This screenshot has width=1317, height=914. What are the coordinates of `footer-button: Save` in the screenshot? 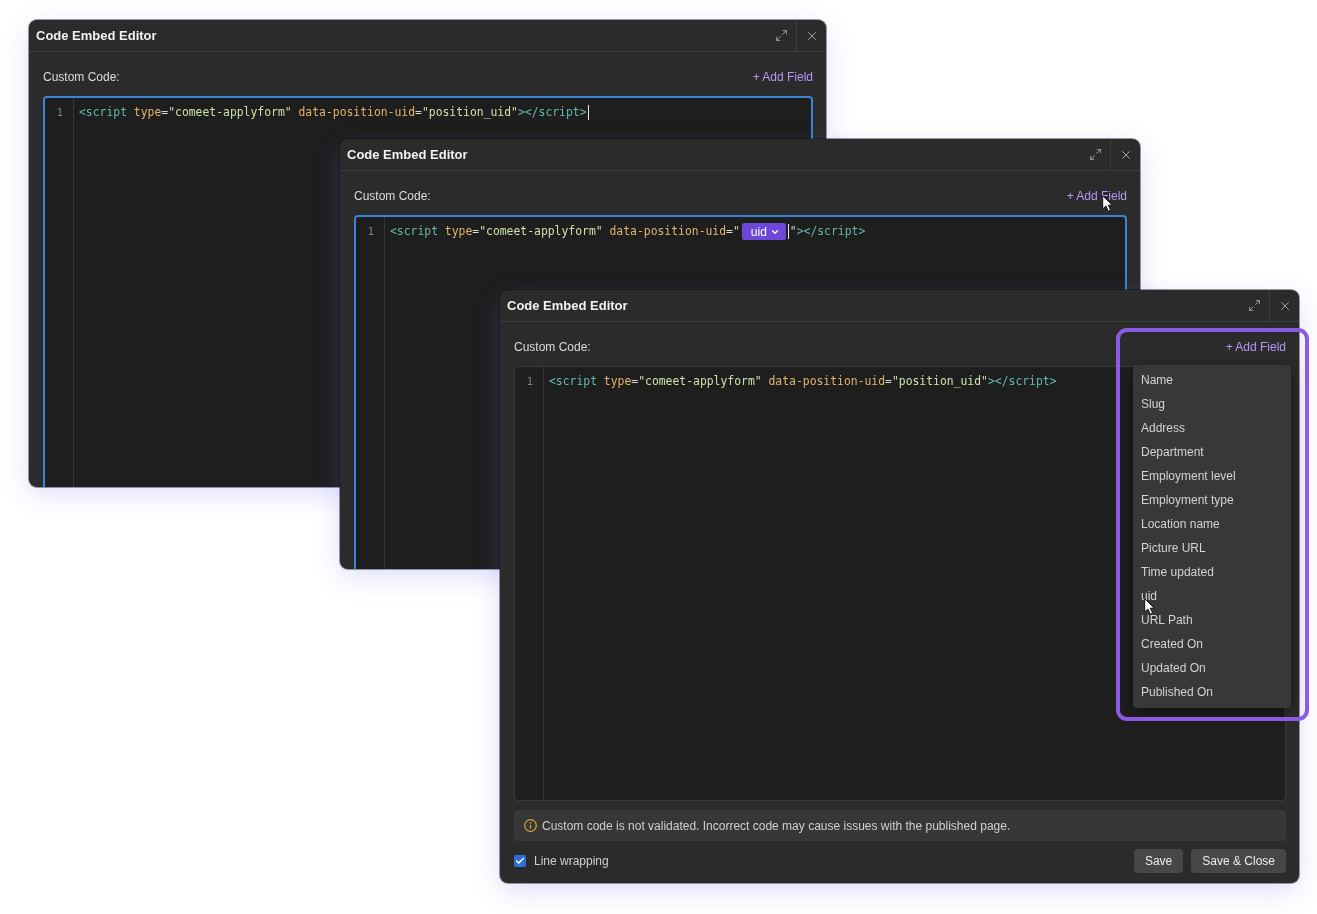 It's located at (1158, 861).